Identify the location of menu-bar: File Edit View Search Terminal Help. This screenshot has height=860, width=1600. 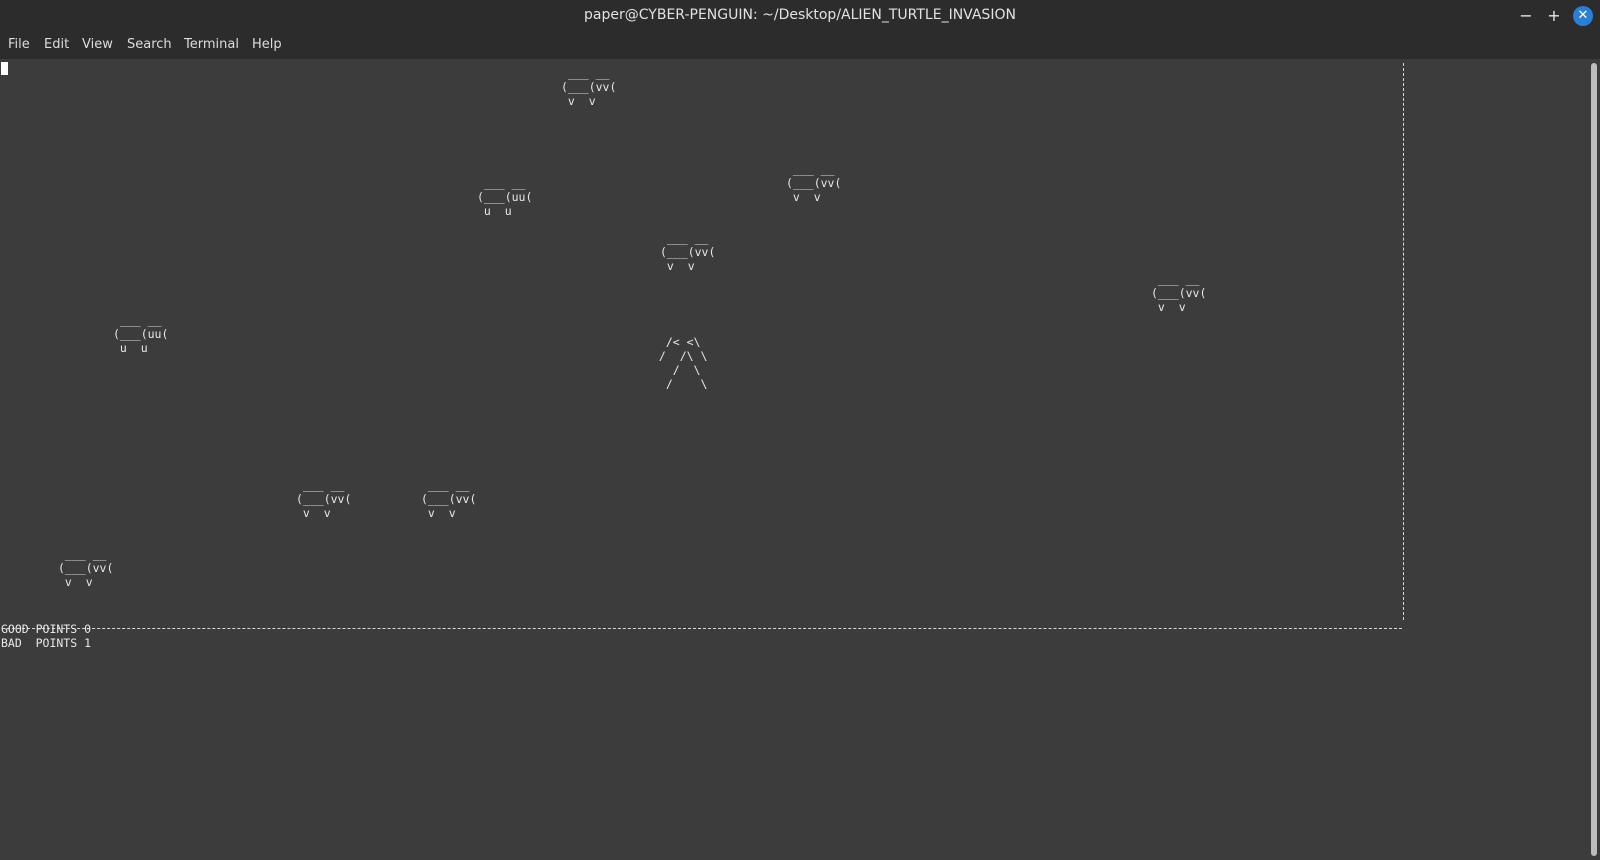
(800, 46).